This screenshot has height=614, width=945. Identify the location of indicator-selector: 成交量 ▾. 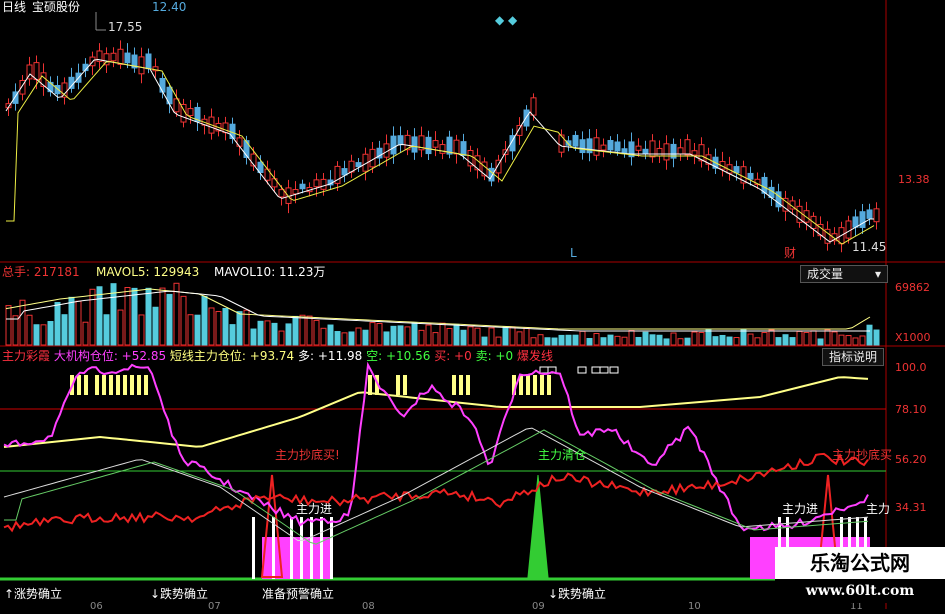
(844, 274).